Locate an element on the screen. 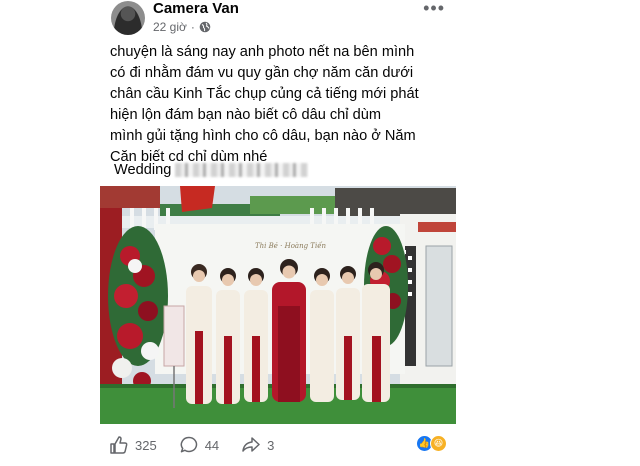 This screenshot has width=640, height=466. reaction-icons: 👍 😆 is located at coordinates (431, 443).